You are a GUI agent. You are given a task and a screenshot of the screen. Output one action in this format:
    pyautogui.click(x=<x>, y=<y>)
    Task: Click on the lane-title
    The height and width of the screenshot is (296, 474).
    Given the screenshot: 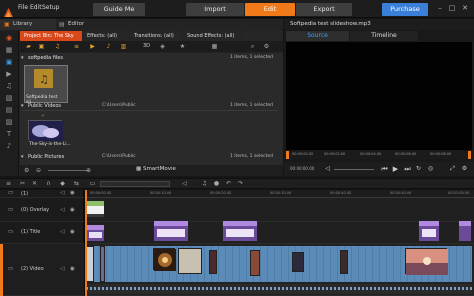 What is the action you would take?
    pyautogui.click(x=279, y=233)
    